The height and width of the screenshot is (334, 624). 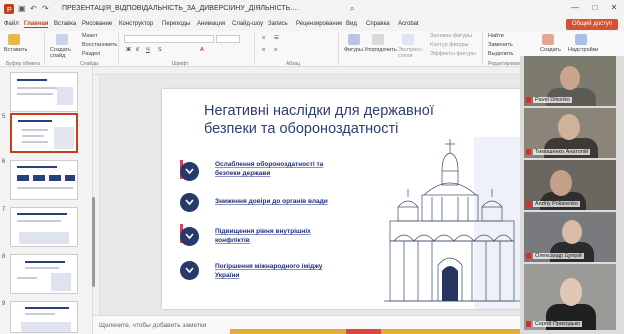 I want to click on slide-number: 9, so click(x=4, y=304).